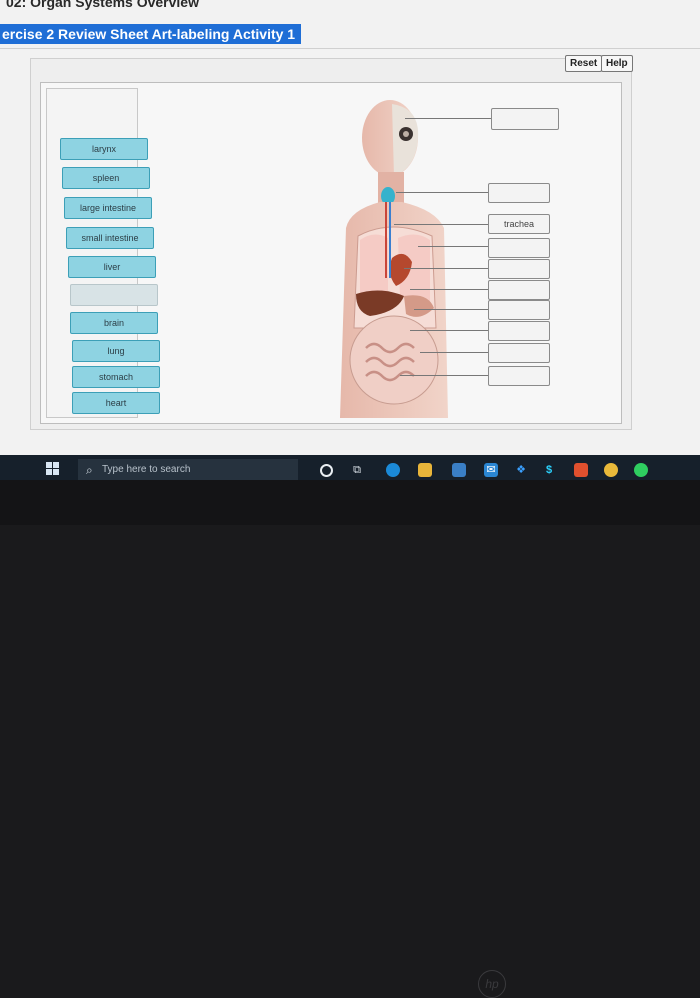 This screenshot has height=998, width=700. I want to click on office-icon, so click(581, 470).